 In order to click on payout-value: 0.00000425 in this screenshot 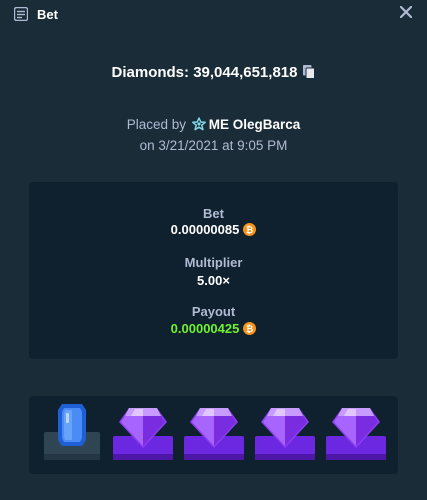, I will do `click(205, 328)`.